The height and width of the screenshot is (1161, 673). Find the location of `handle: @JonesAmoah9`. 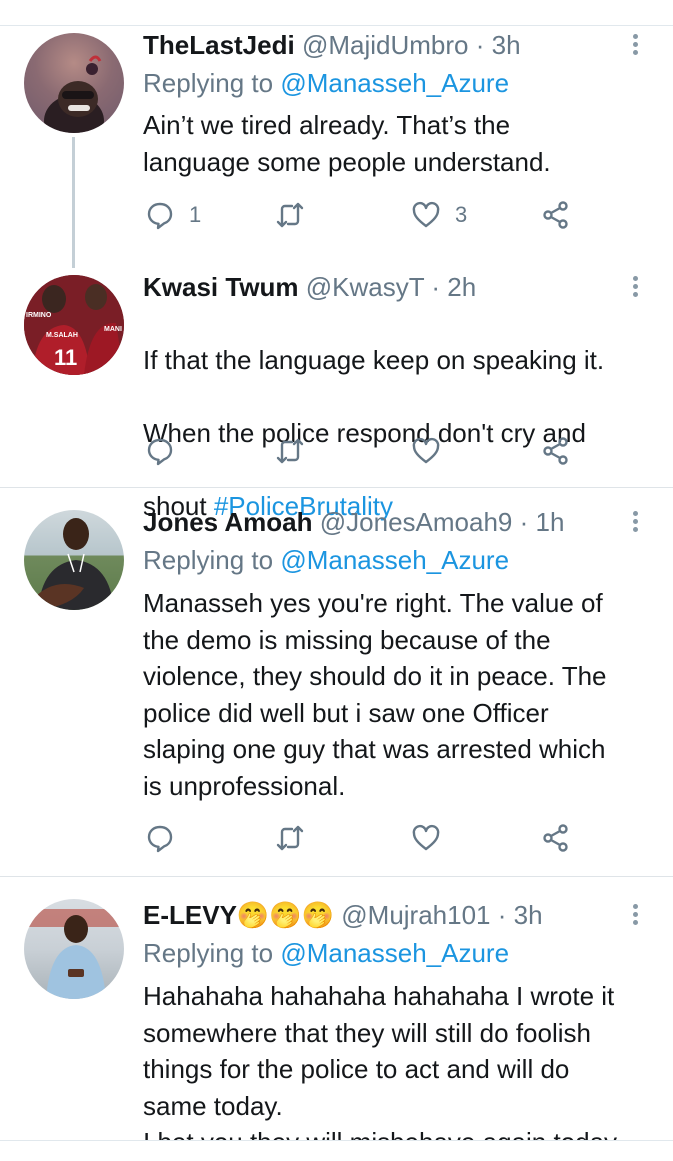

handle: @JonesAmoah9 is located at coordinates (416, 522).